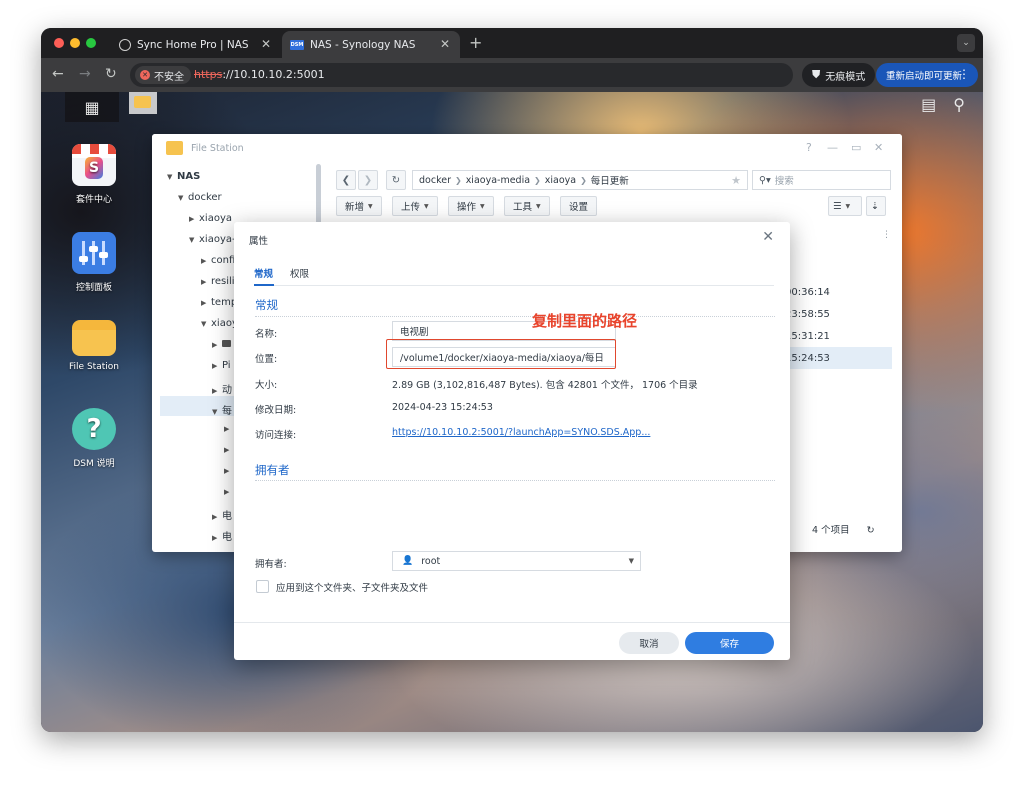  What do you see at coordinates (610, 180) in the screenshot?
I see `breadcrumb-item: 每日更新` at bounding box center [610, 180].